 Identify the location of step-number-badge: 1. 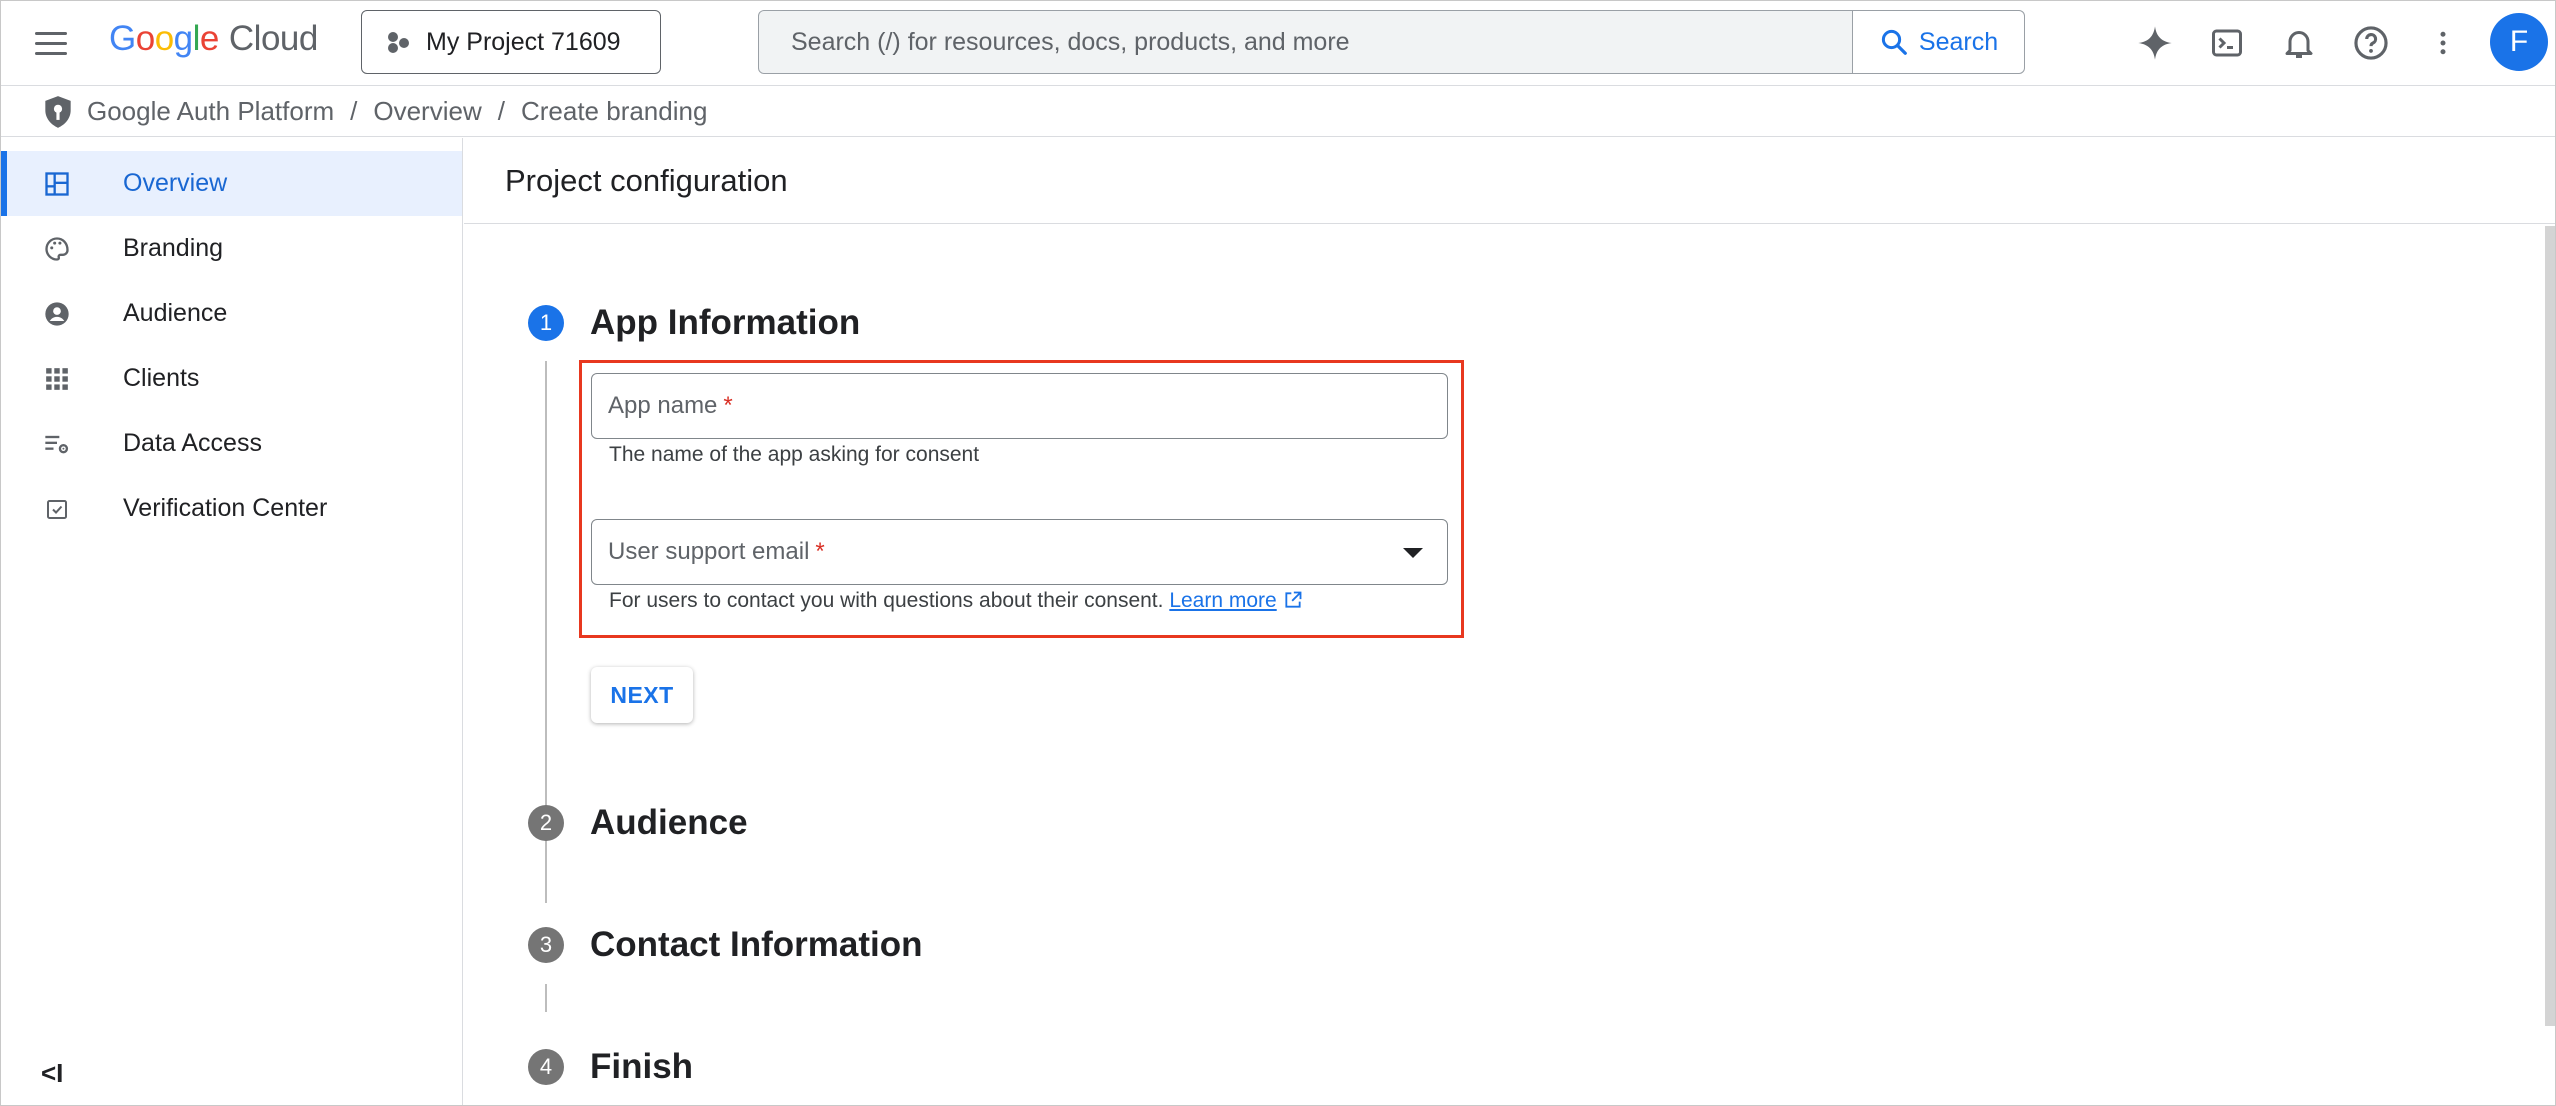
(546, 323).